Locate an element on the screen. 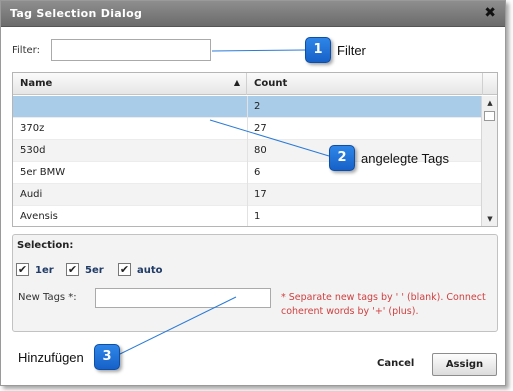 The image size is (513, 391). cell-count: 1 is located at coordinates (257, 216).